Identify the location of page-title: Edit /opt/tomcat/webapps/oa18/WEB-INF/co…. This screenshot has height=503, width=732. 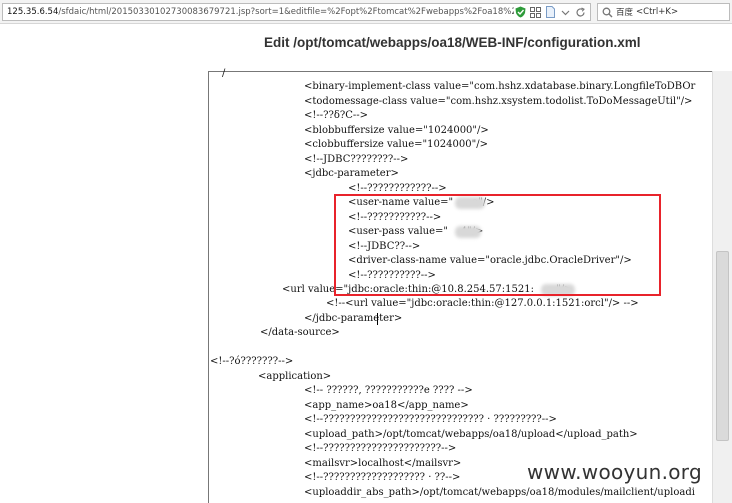
(452, 42).